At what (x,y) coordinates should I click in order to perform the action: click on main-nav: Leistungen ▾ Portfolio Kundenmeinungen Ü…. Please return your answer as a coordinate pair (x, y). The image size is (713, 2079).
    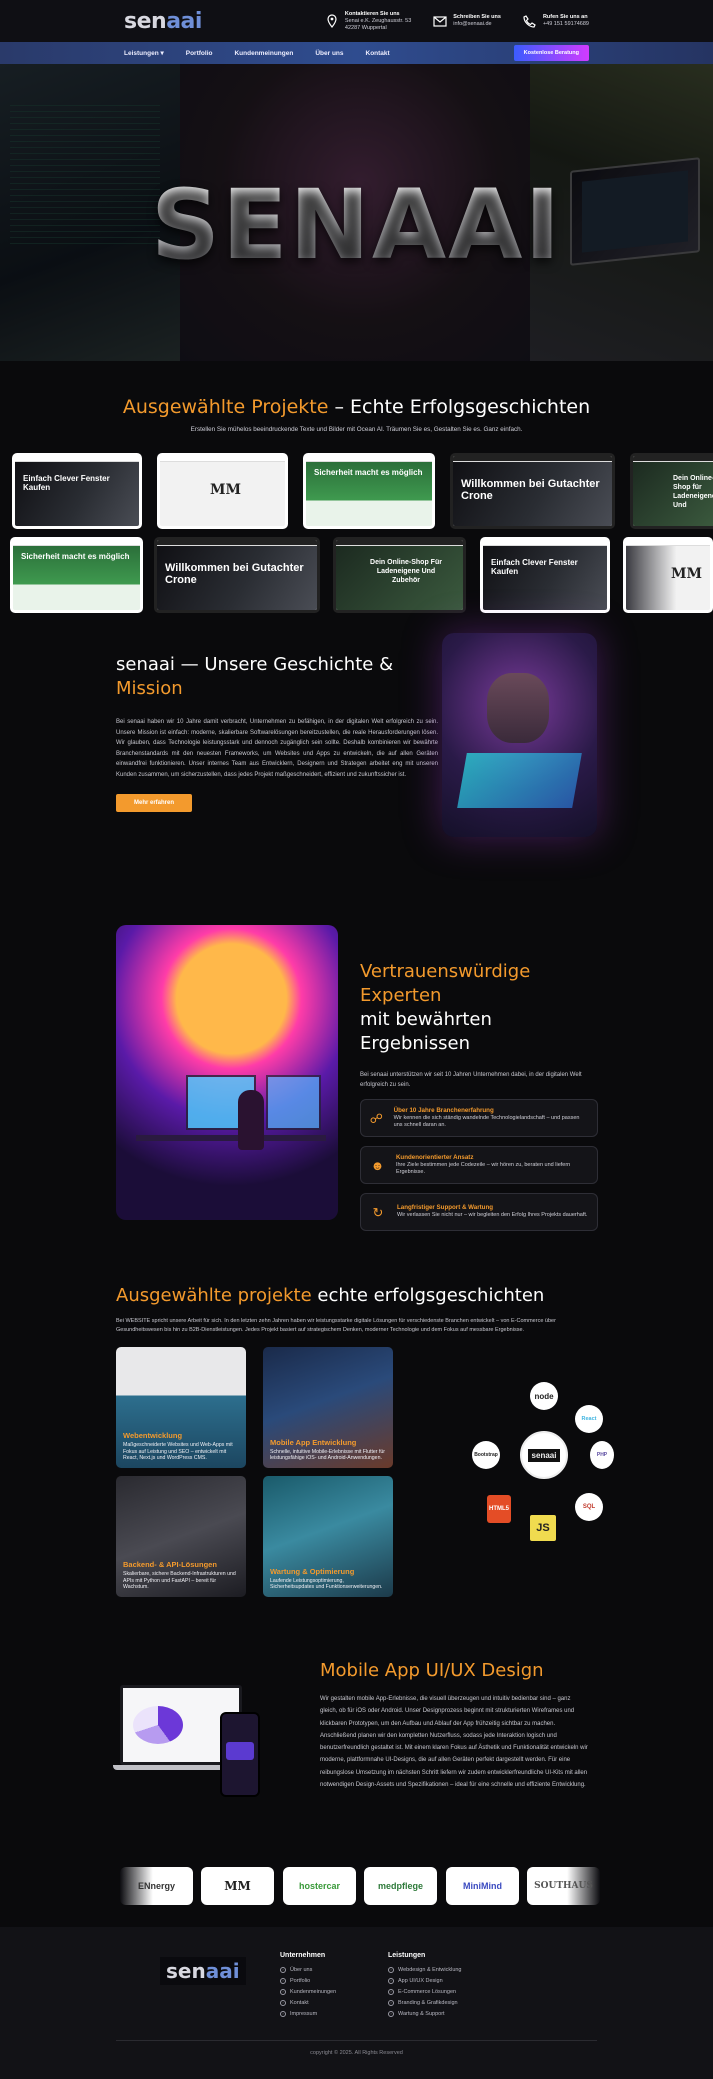
    Looking at the image, I should click on (356, 53).